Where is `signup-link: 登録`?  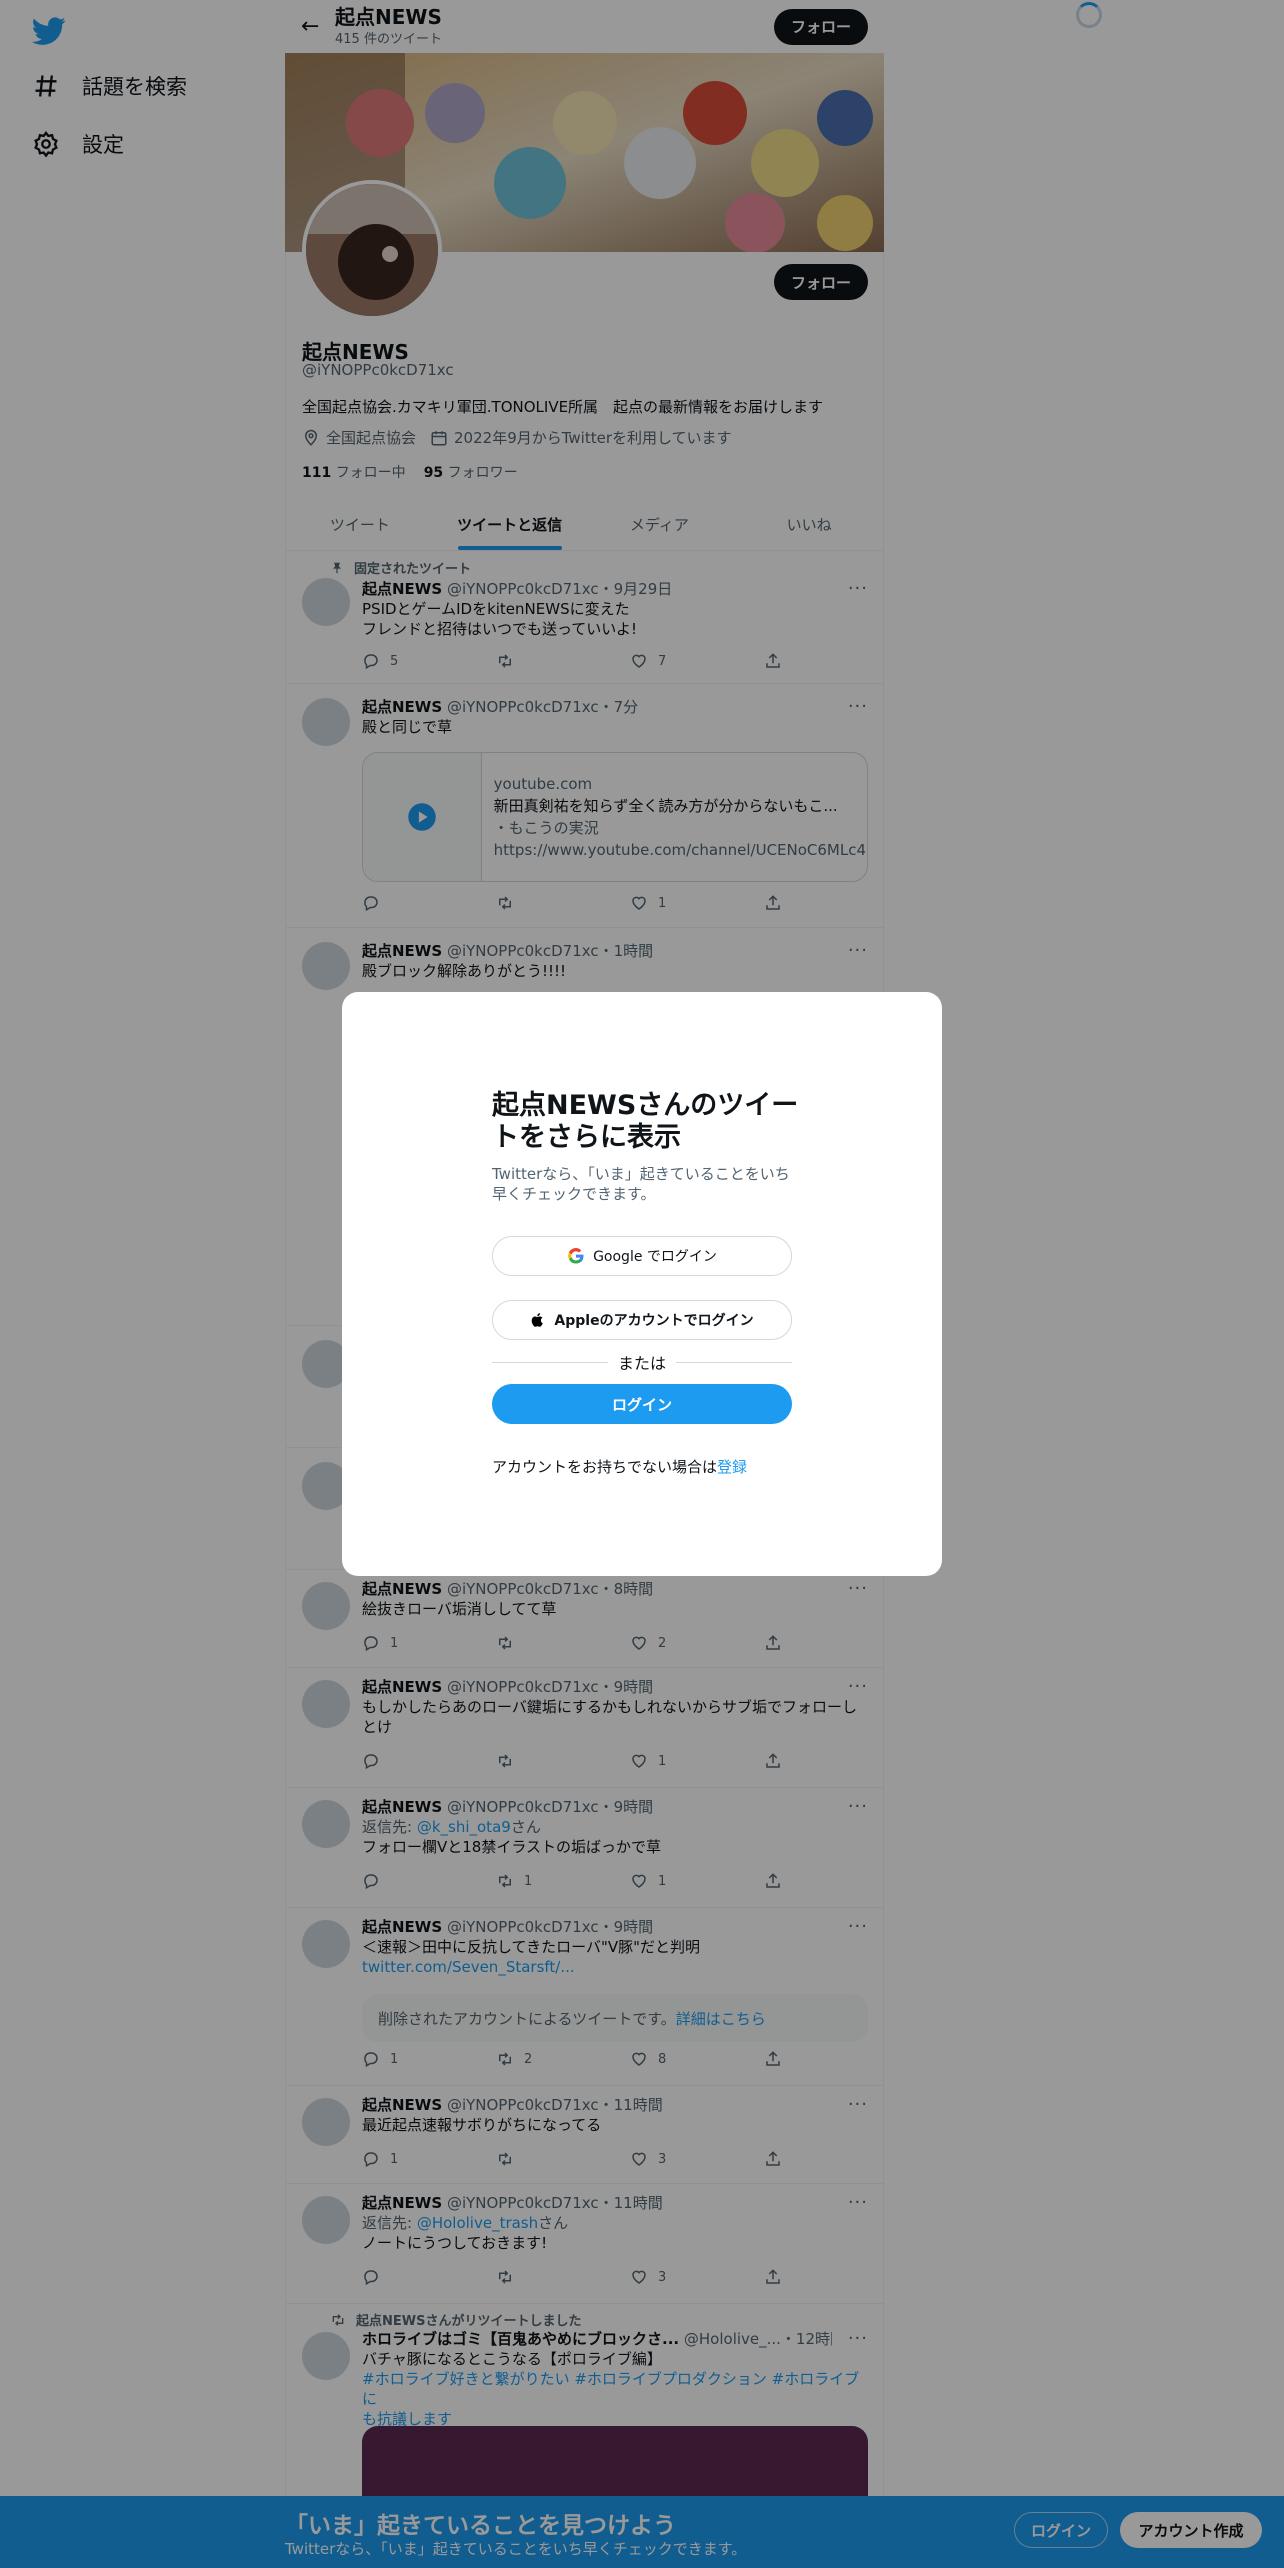
signup-link: 登録 is located at coordinates (732, 1467).